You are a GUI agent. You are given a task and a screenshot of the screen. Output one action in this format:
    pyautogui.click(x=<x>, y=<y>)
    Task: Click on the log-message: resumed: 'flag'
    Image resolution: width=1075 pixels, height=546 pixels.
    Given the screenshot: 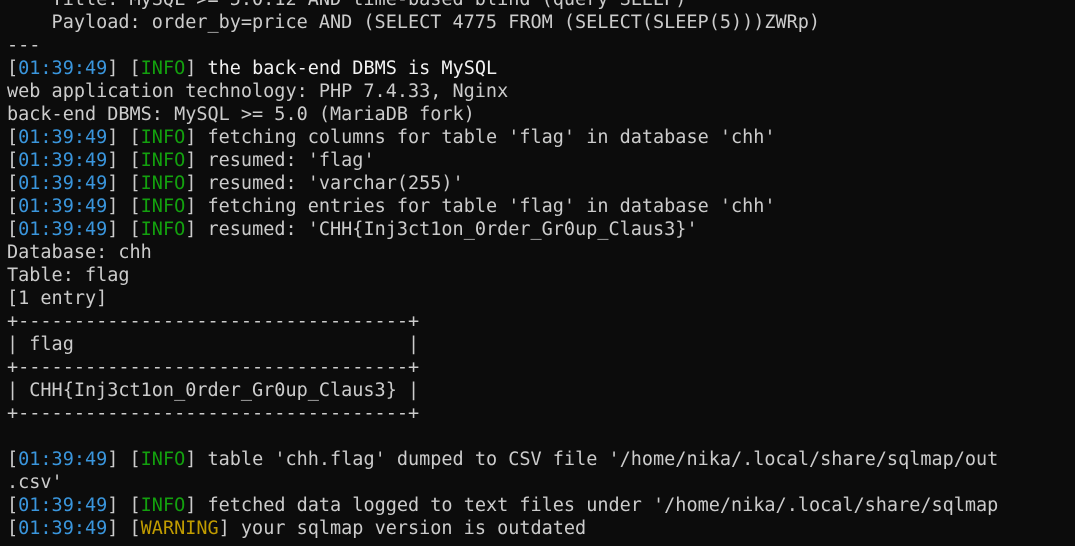 What is the action you would take?
    pyautogui.click(x=291, y=160)
    